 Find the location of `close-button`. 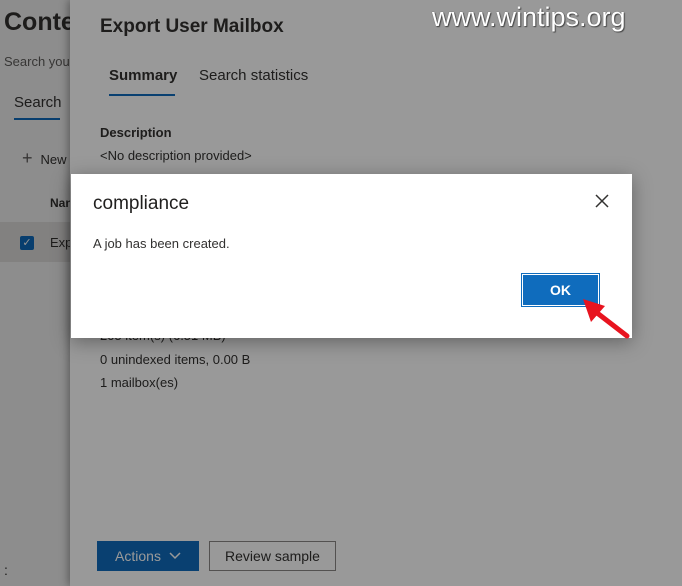

close-button is located at coordinates (602, 201).